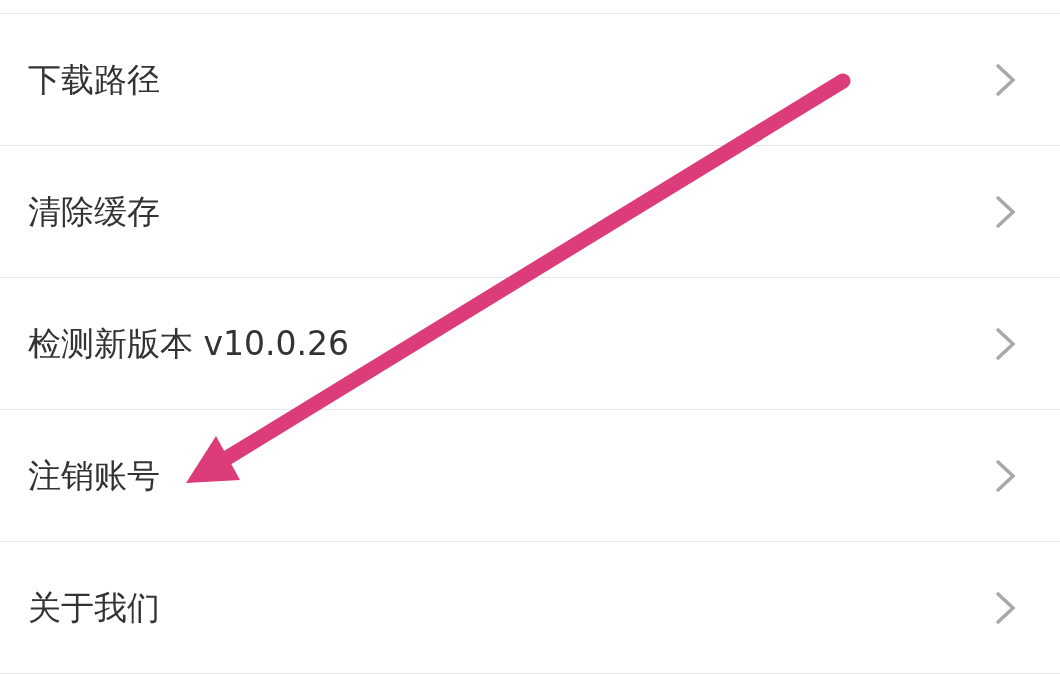 The image size is (1060, 676). Describe the element at coordinates (94, 607) in the screenshot. I see `row-label: 关于我们` at that location.